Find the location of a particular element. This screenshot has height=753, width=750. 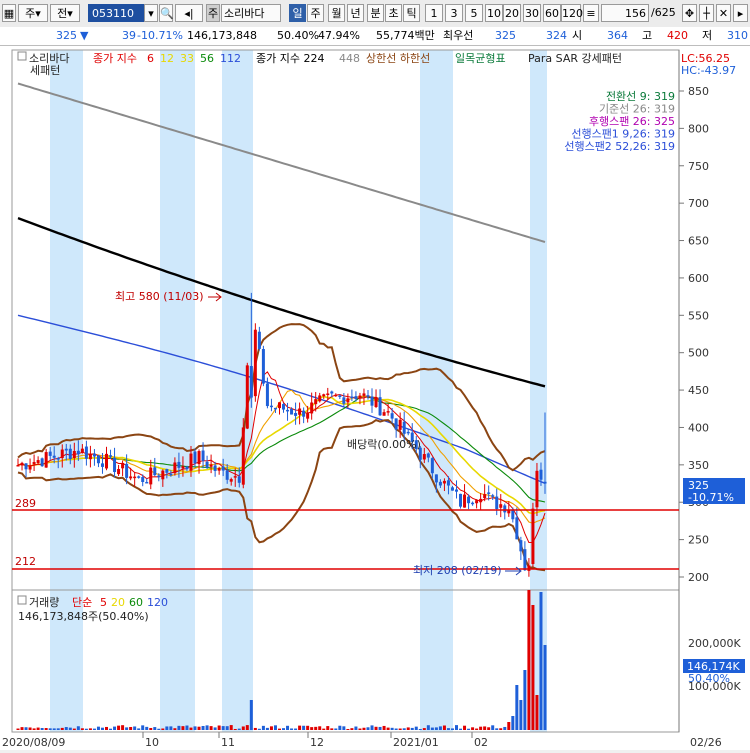

prev-select: 전▾ is located at coordinates (65, 13).